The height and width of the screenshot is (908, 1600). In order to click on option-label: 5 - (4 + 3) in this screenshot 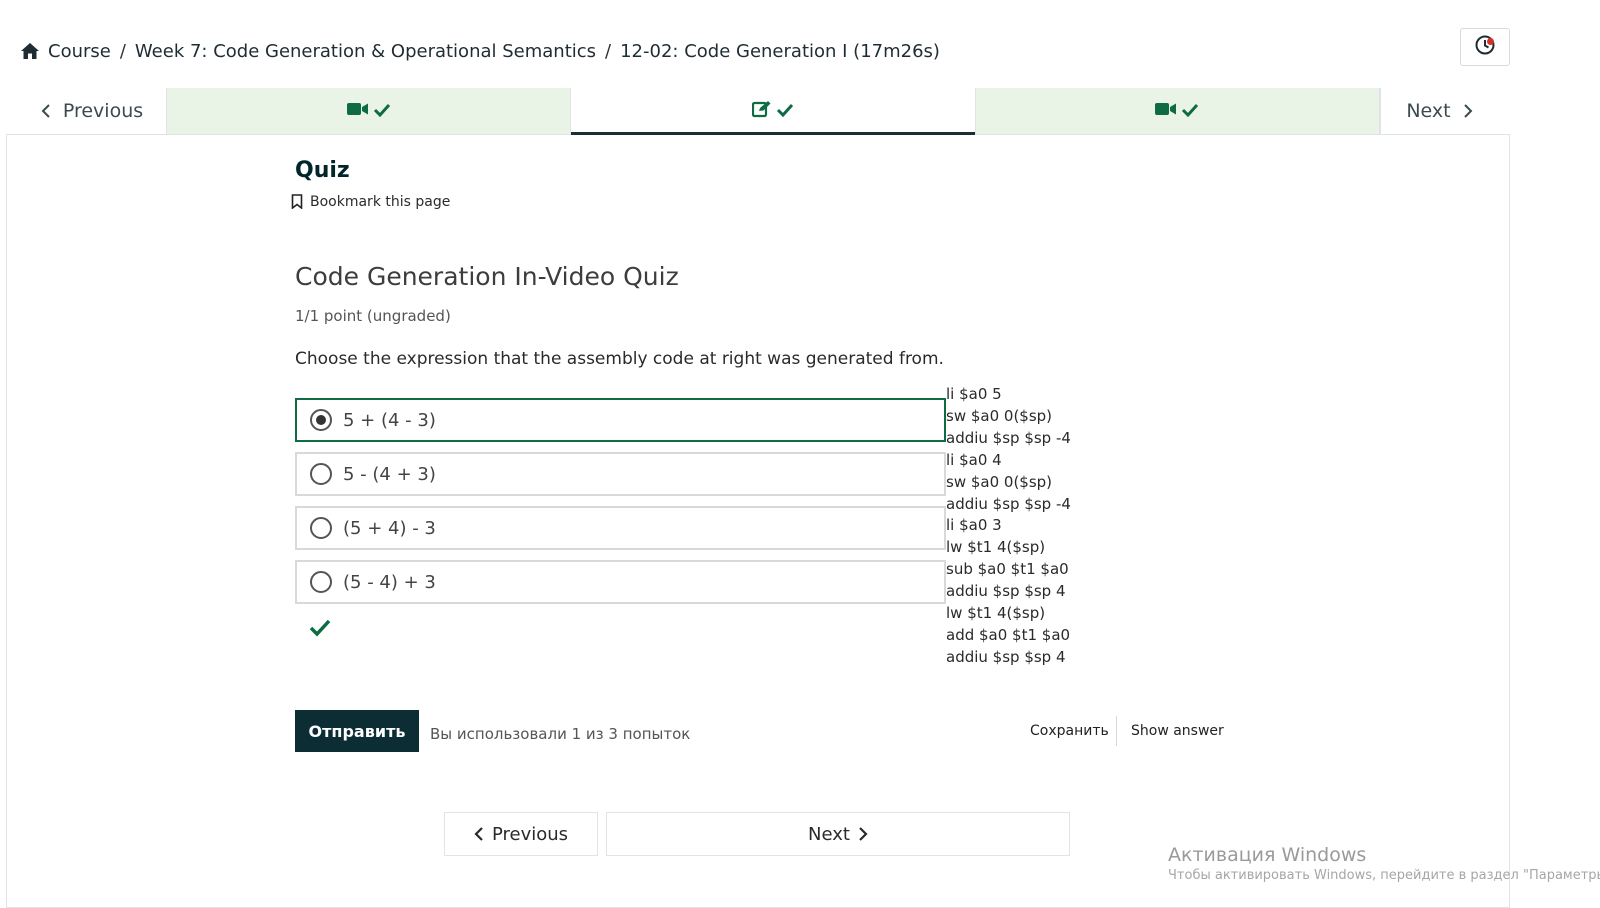, I will do `click(389, 474)`.